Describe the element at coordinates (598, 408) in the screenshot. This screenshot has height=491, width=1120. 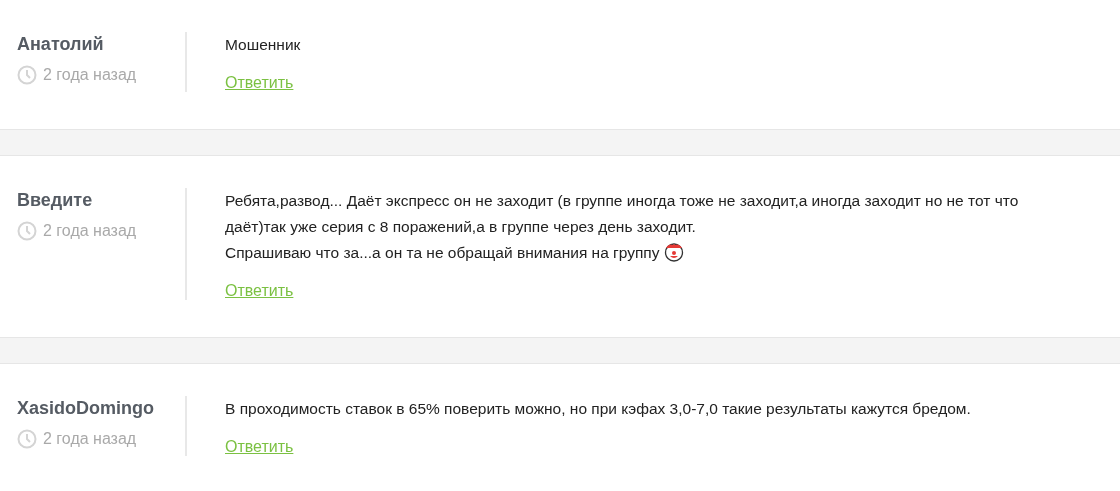
I see `comment-text: В проходимость ставок в 65% поверить можно, но при кэфах 3,0-7,0 такие результаты кажутся бредом.` at that location.